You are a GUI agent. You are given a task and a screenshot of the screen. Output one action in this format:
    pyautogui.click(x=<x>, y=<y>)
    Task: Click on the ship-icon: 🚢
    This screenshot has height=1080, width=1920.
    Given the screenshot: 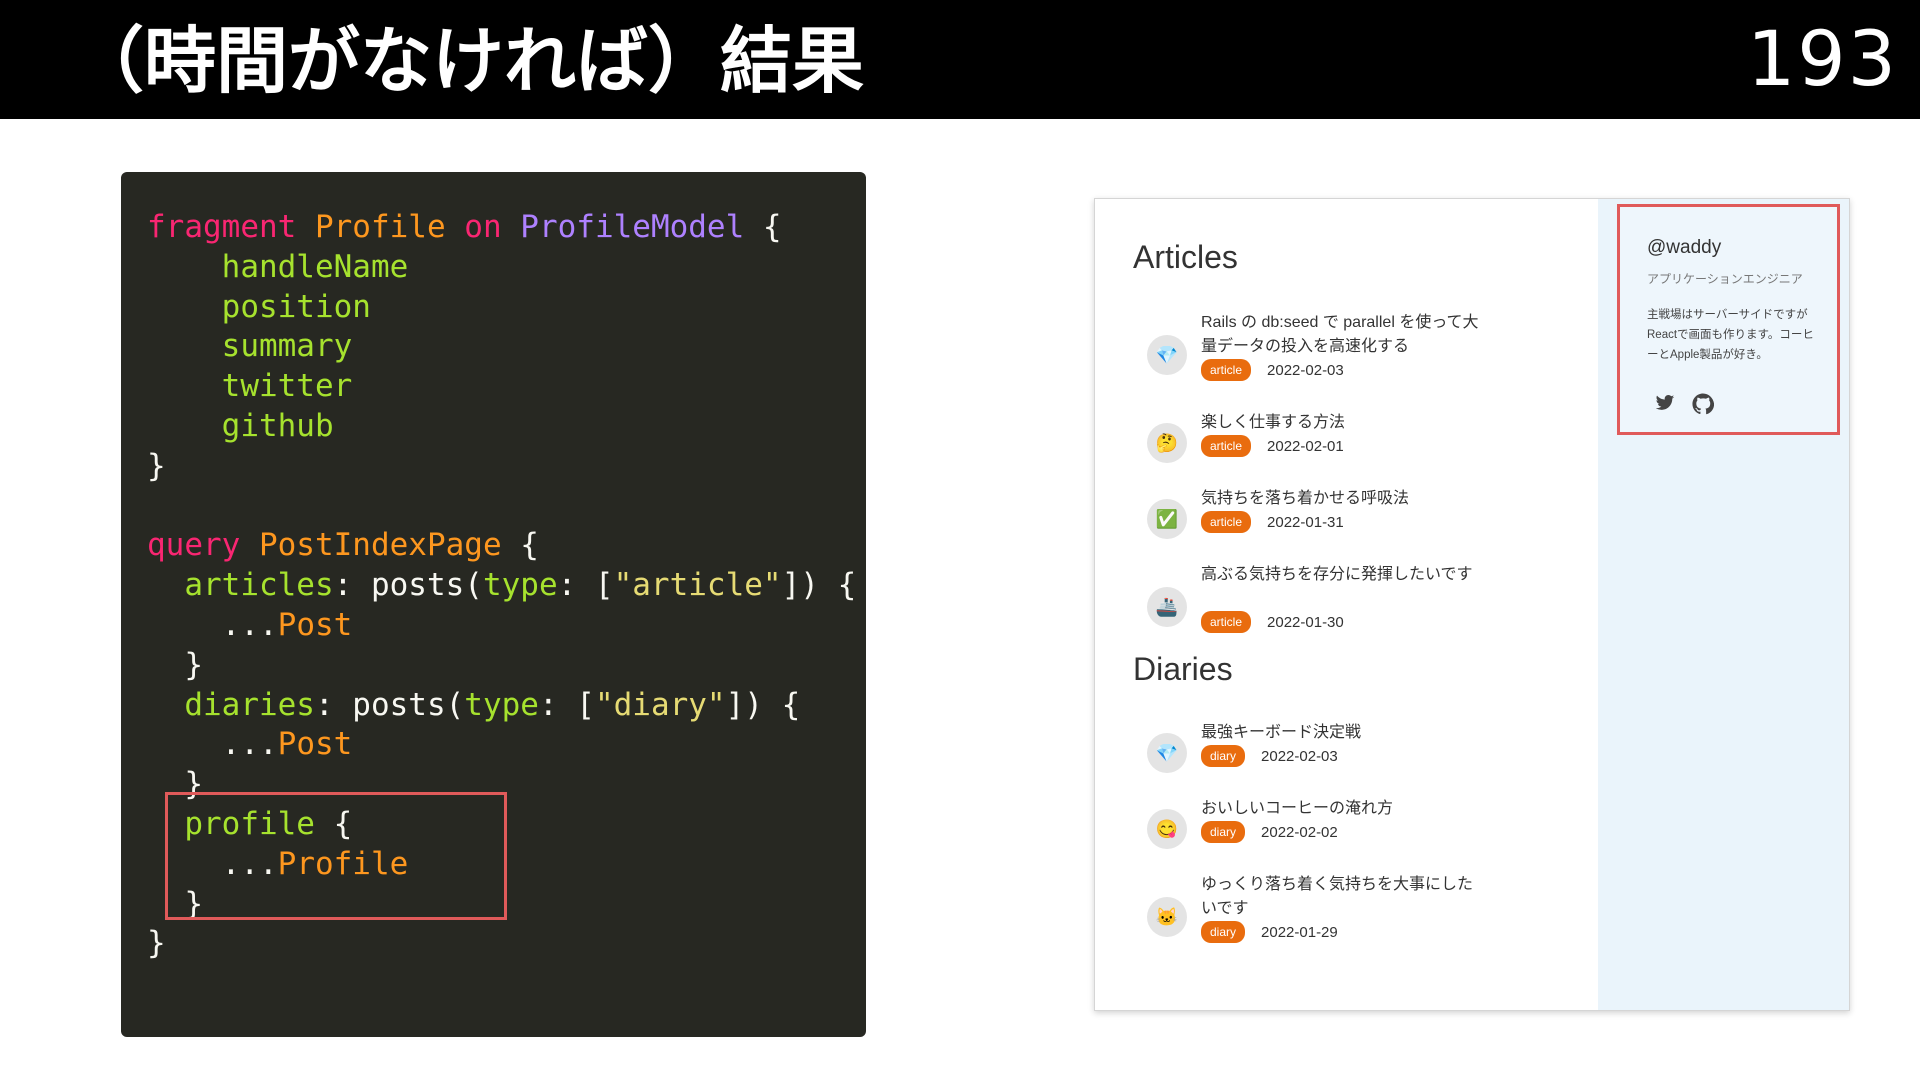 What is the action you would take?
    pyautogui.click(x=1167, y=607)
    